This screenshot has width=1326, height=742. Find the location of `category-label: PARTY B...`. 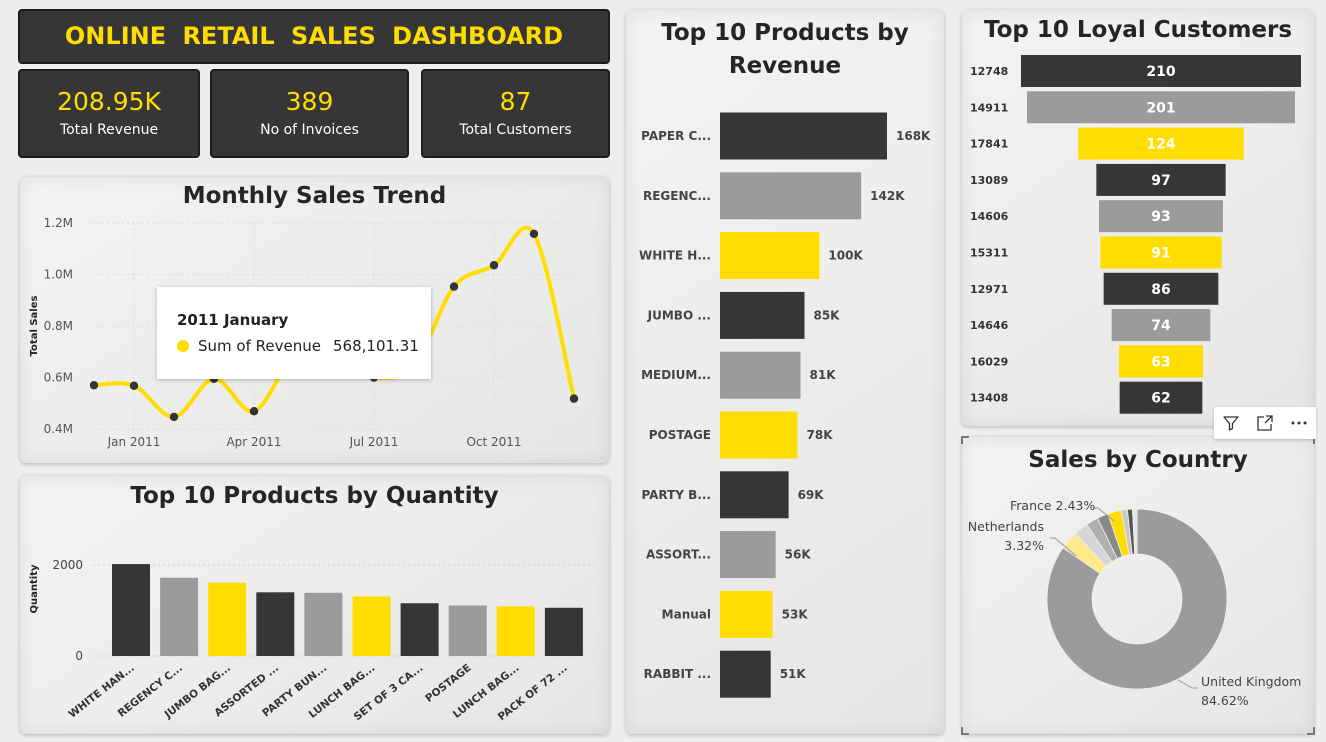

category-label: PARTY B... is located at coordinates (676, 495).